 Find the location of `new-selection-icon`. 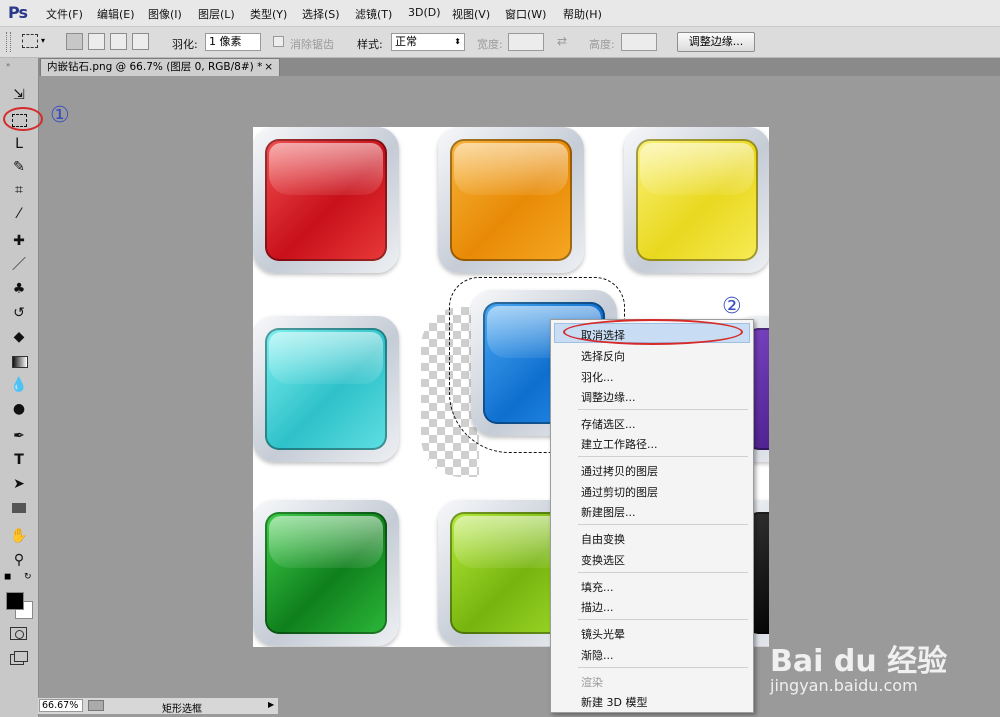

new-selection-icon is located at coordinates (74, 41).